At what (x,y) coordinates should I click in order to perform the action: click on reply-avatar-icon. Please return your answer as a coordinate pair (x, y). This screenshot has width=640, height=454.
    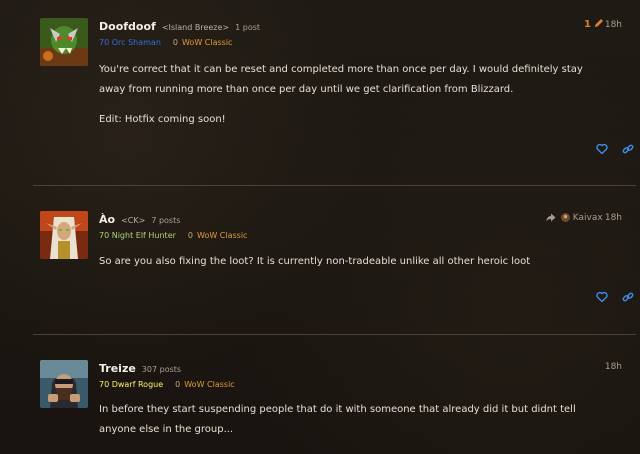
    Looking at the image, I should click on (565, 217).